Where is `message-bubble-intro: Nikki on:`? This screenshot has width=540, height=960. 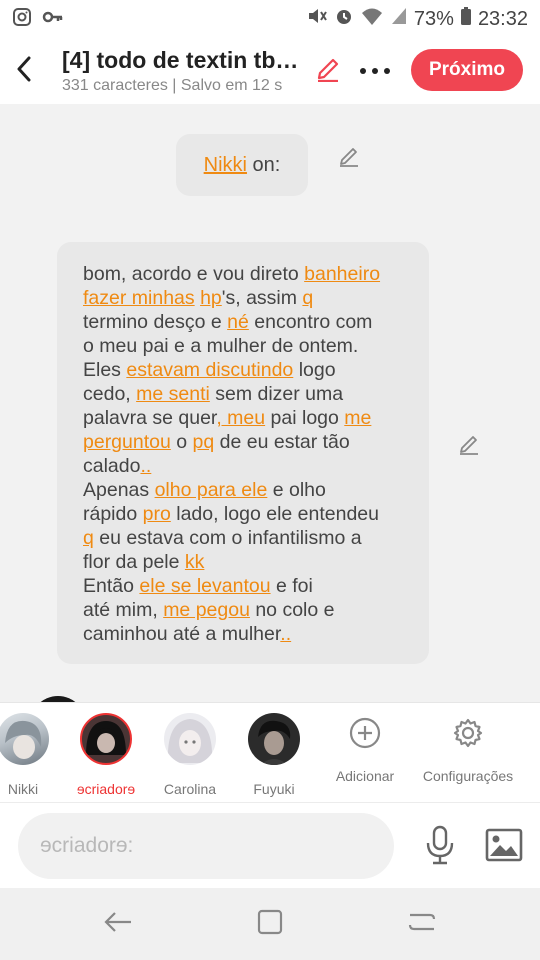
message-bubble-intro: Nikki on: is located at coordinates (242, 165).